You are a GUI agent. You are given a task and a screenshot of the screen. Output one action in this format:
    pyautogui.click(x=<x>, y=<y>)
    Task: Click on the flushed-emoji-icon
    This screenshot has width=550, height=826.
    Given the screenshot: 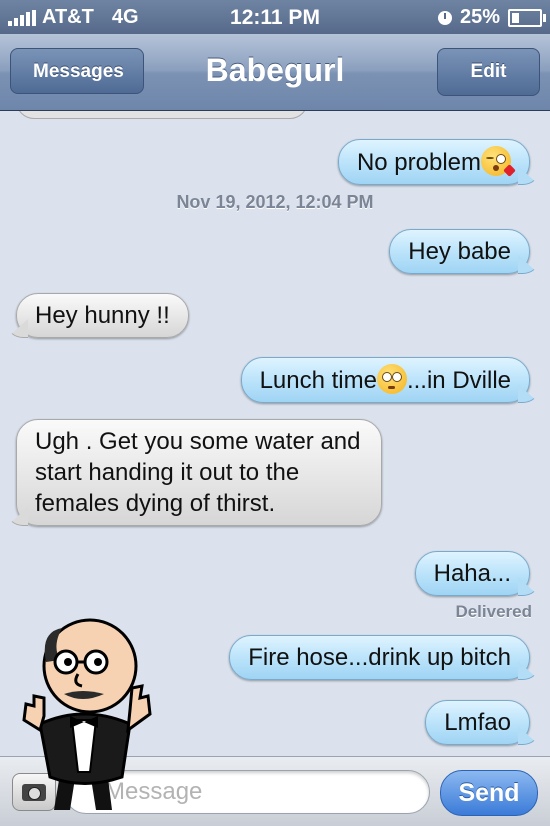 What is the action you would take?
    pyautogui.click(x=391, y=379)
    